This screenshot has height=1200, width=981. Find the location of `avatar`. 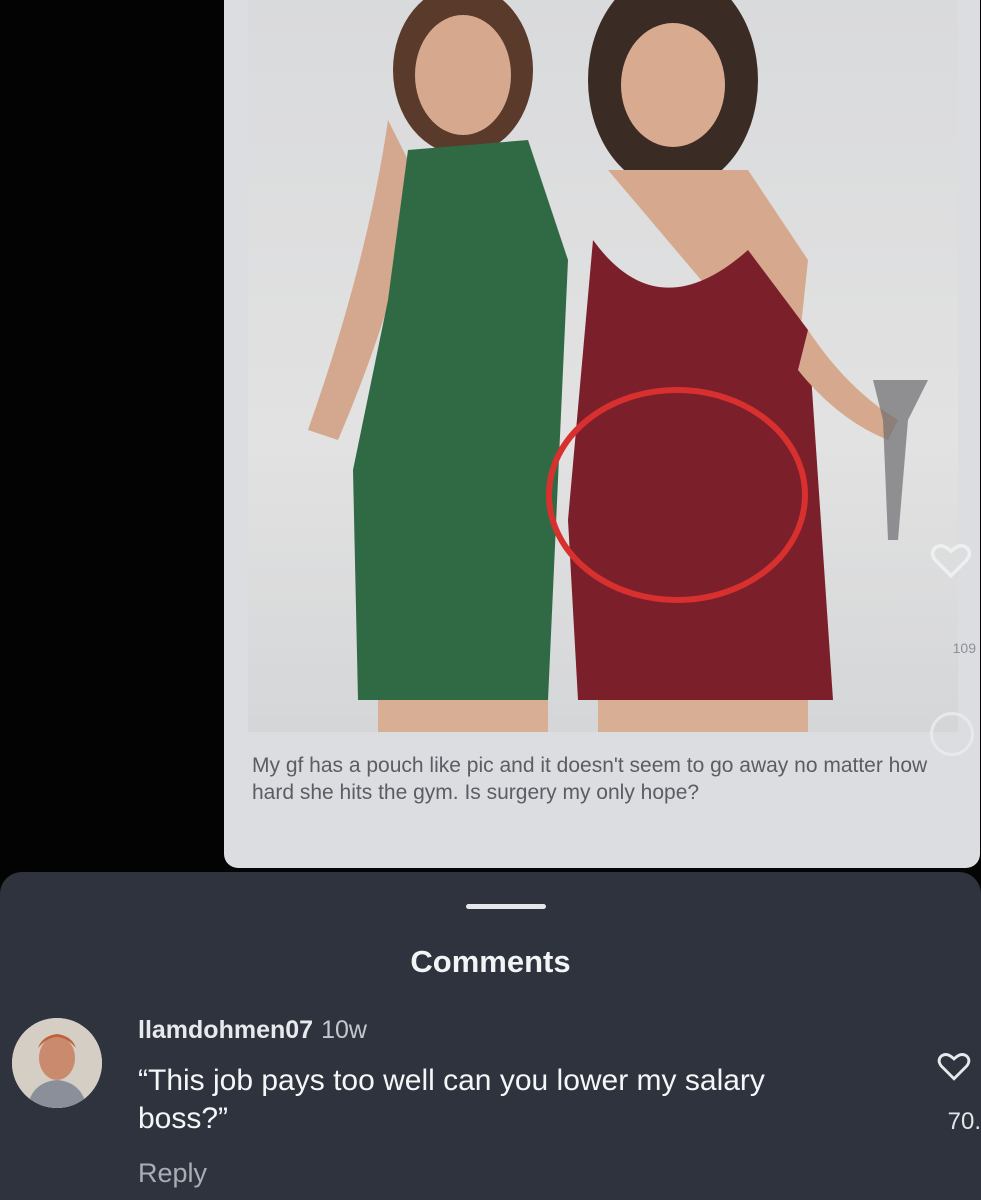

avatar is located at coordinates (57, 1063).